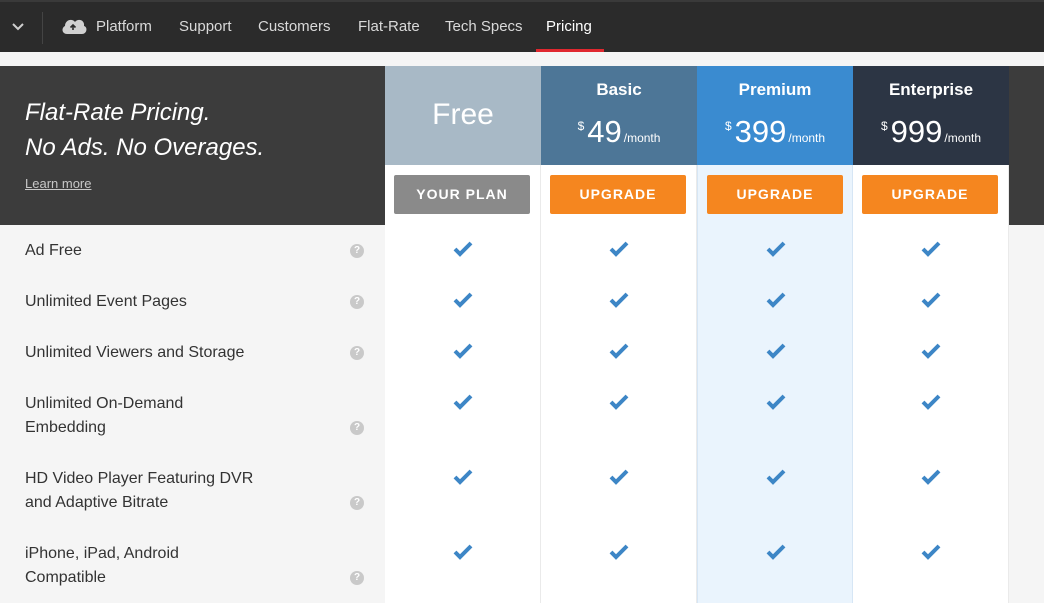 Image resolution: width=1044 pixels, height=603 pixels. I want to click on plan-name: Basic, so click(619, 89).